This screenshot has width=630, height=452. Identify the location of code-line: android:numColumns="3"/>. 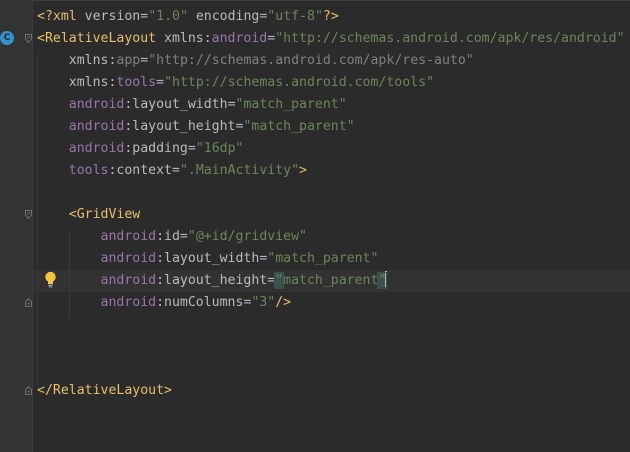
(164, 303).